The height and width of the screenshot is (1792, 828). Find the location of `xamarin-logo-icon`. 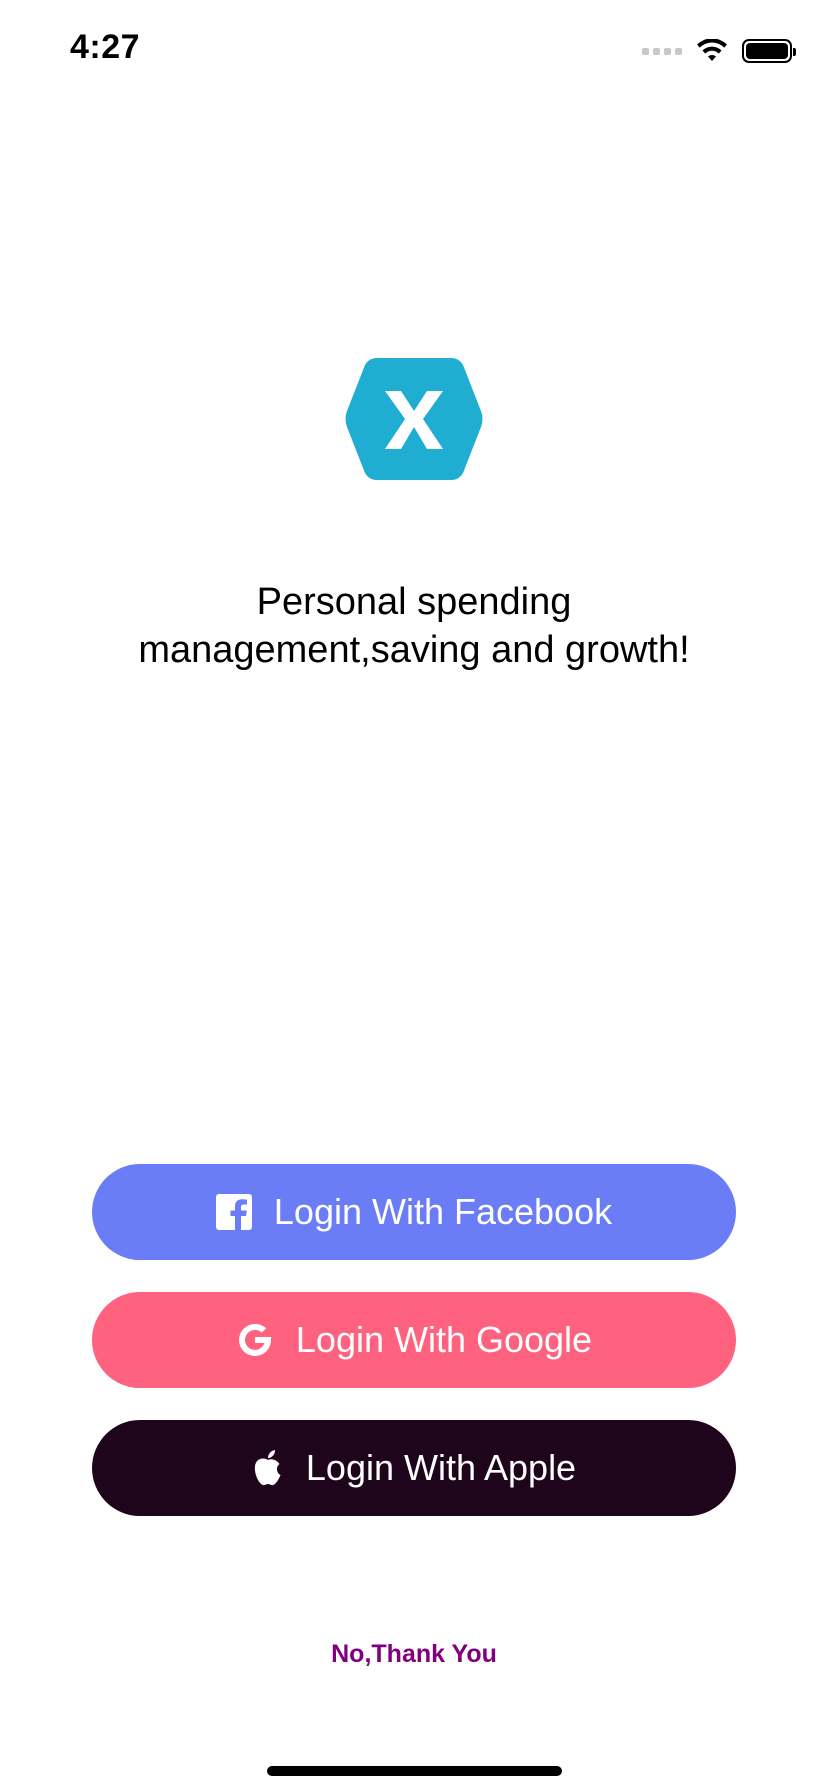

xamarin-logo-icon is located at coordinates (414, 419).